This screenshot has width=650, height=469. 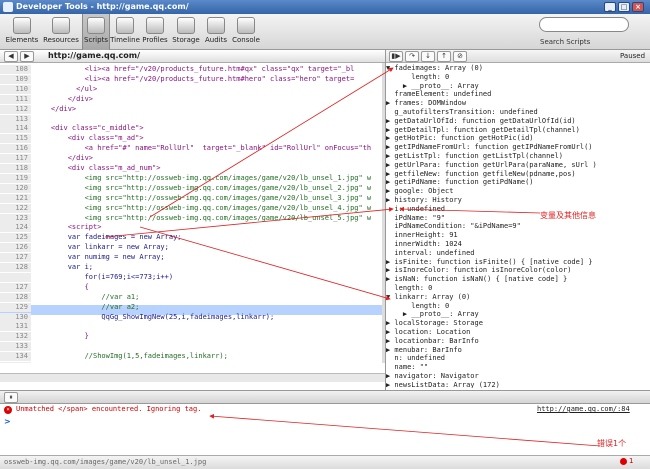 I want to click on line-number: 115, so click(x=15, y=139).